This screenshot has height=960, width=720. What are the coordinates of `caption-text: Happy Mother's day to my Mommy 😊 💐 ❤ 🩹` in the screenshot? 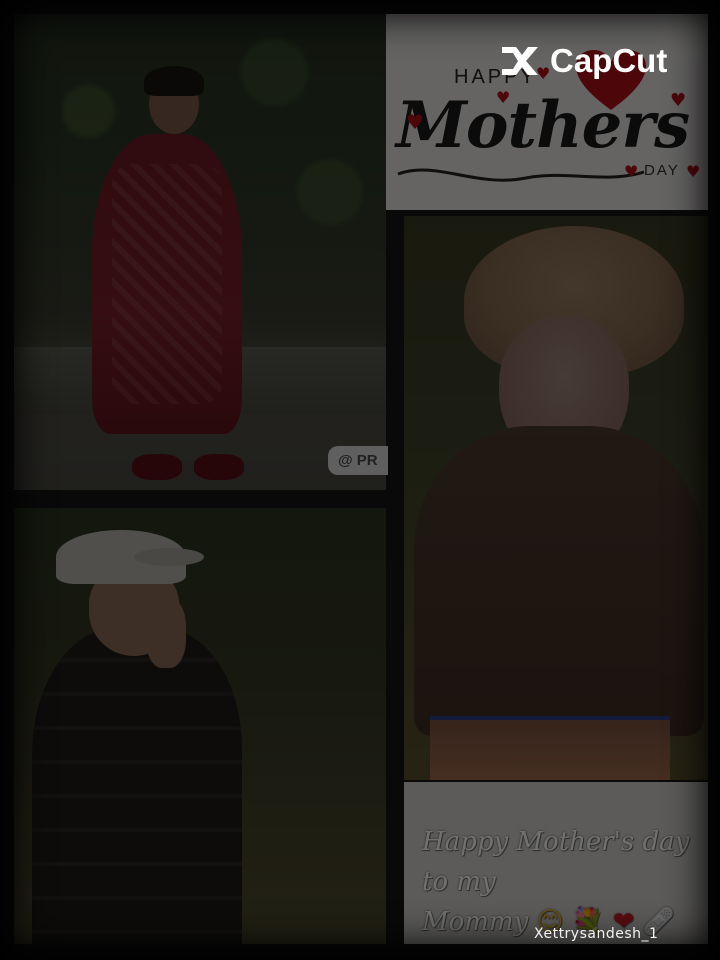 It's located at (565, 882).